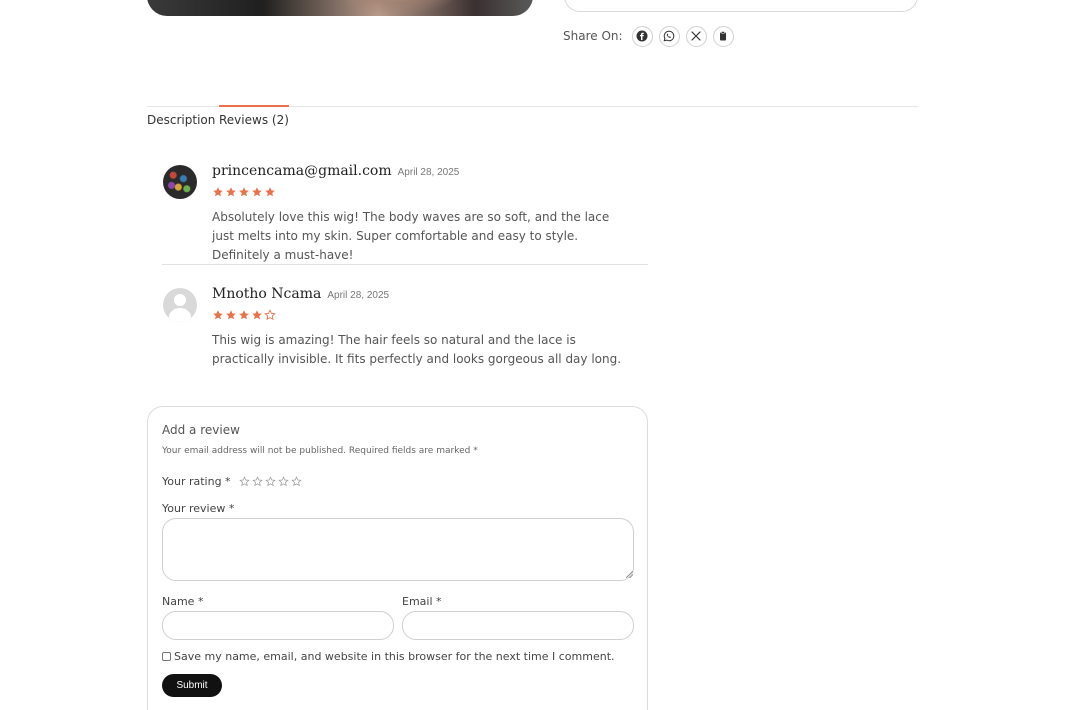  I want to click on submit-button: Submit, so click(192, 685).